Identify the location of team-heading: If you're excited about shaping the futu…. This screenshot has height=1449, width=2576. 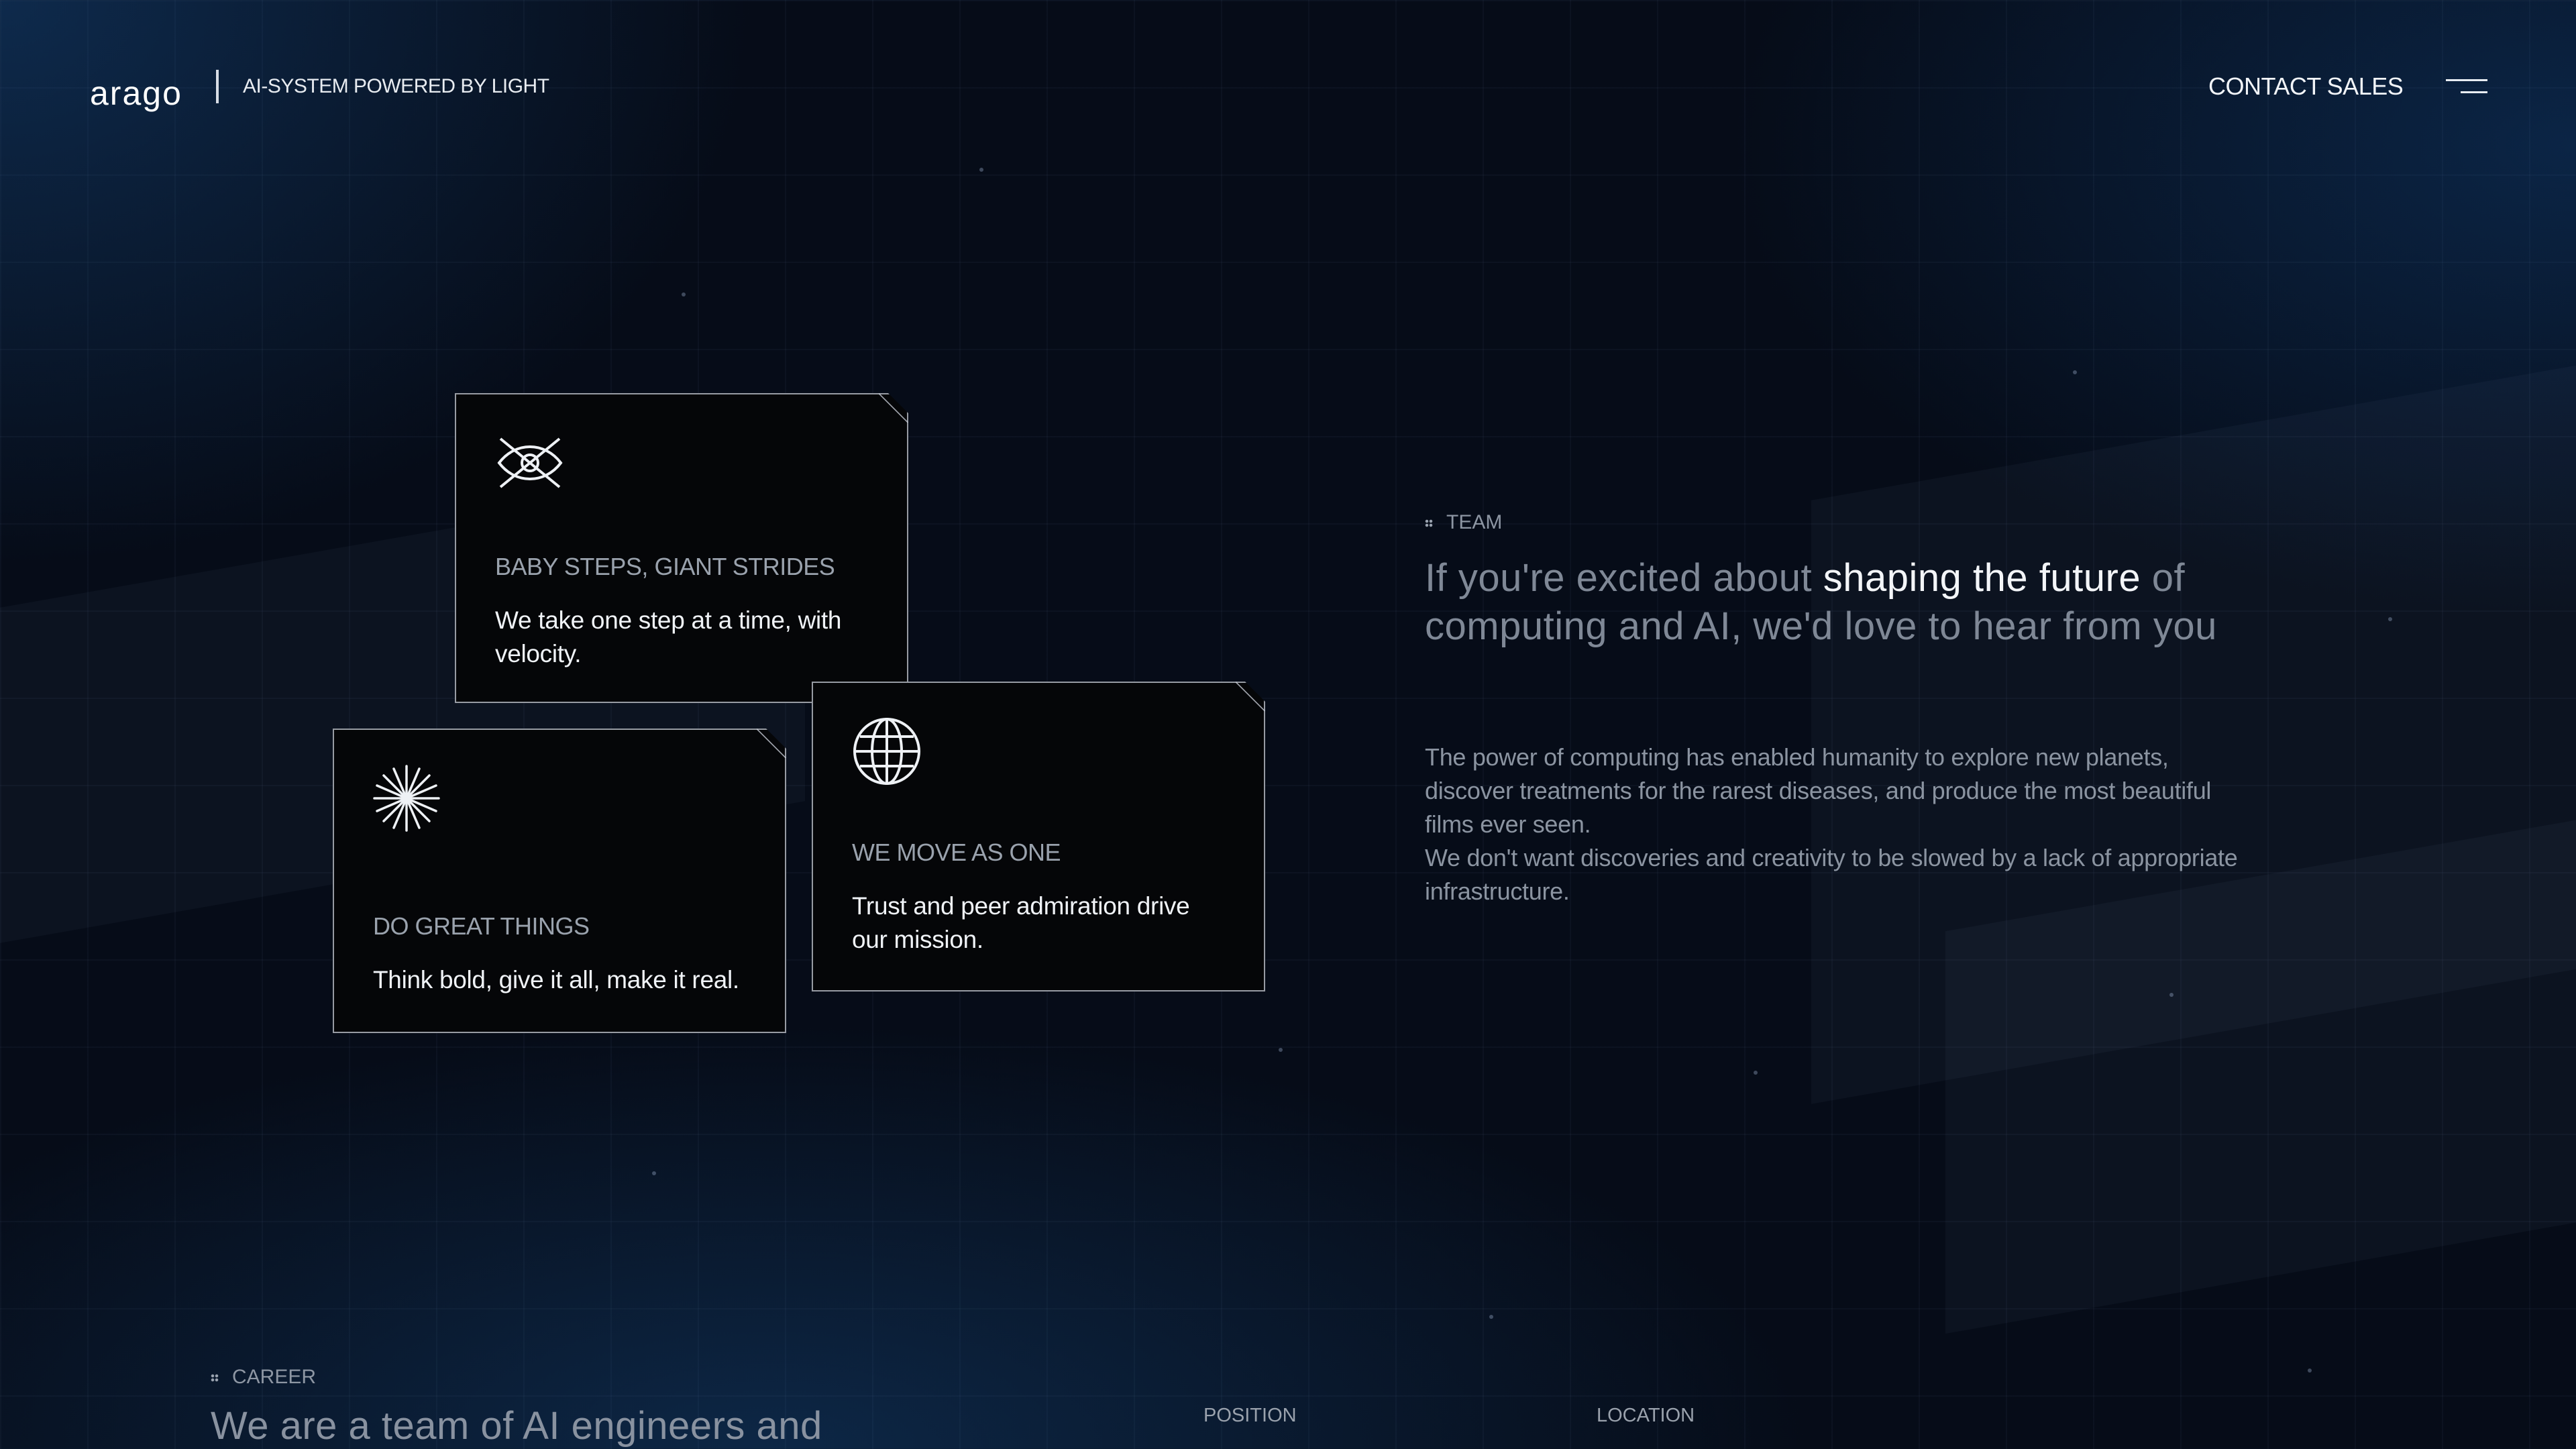
(1837, 602).